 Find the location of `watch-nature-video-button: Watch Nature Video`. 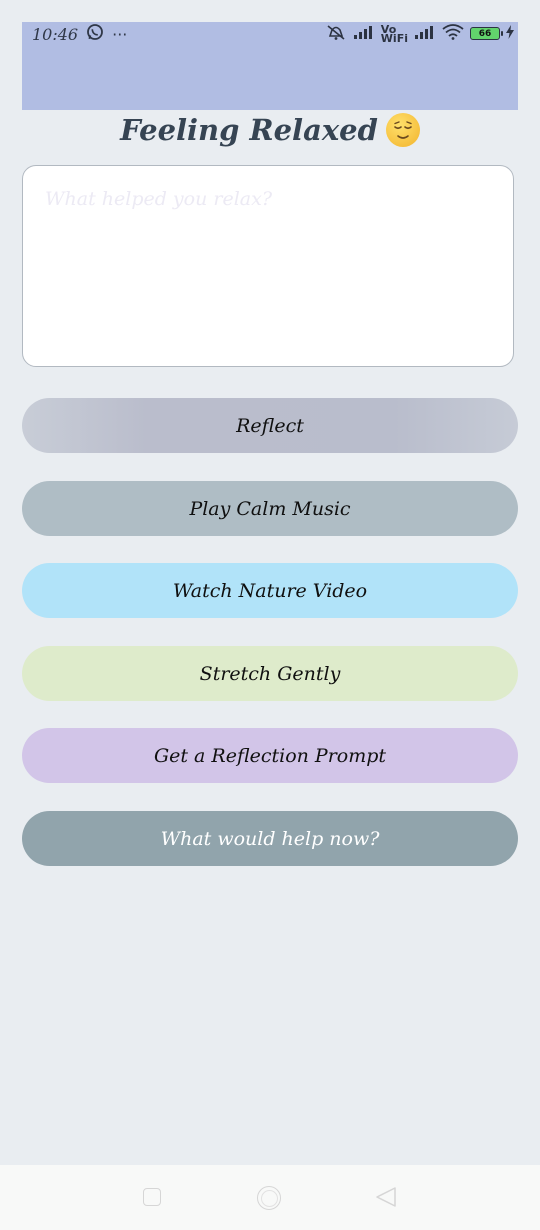

watch-nature-video-button: Watch Nature Video is located at coordinates (270, 590).